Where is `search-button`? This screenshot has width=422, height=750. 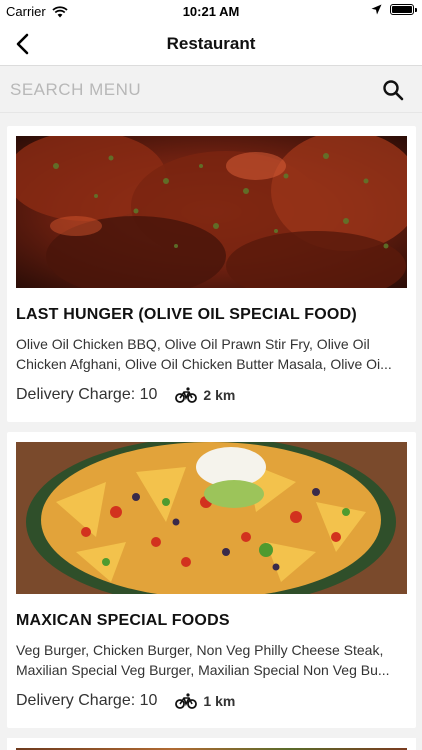 search-button is located at coordinates (393, 90).